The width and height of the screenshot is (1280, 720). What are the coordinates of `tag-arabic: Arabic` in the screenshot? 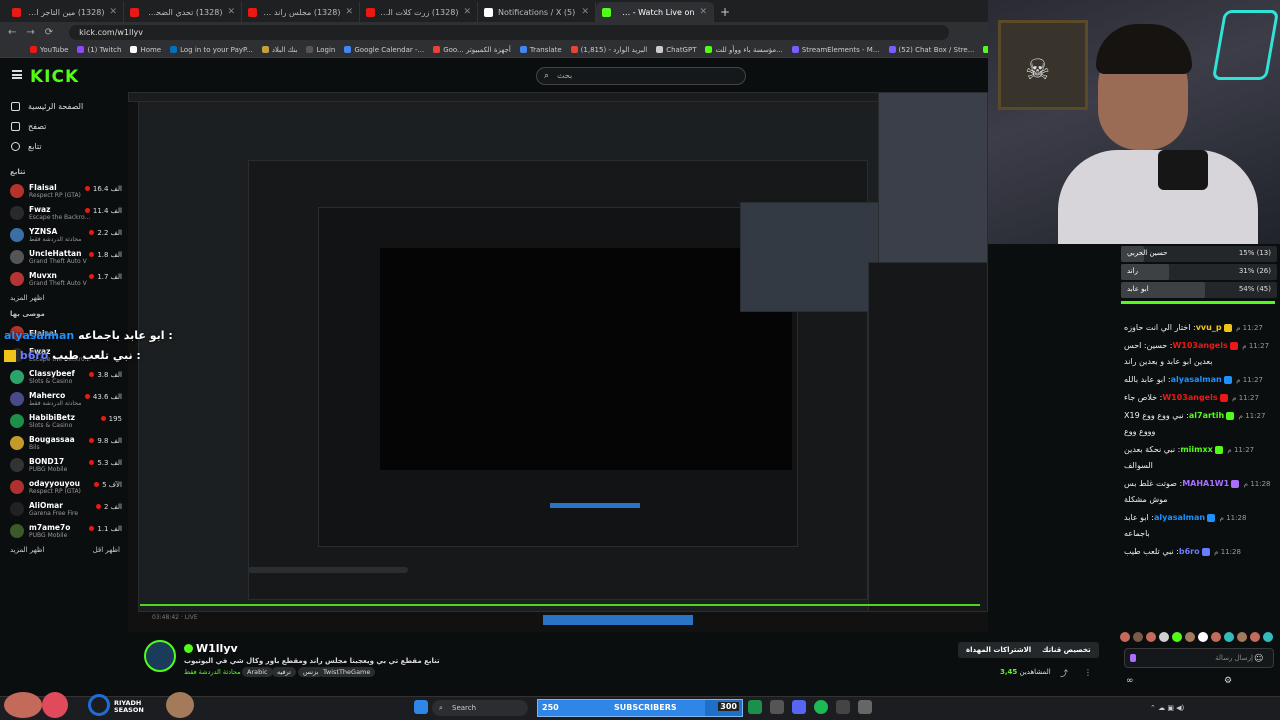 It's located at (257, 672).